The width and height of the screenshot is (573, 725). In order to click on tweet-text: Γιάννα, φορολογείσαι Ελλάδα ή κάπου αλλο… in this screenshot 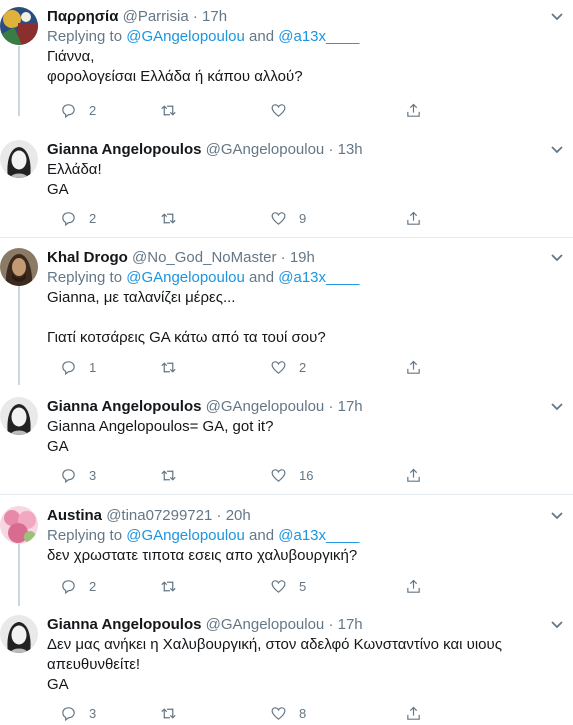, I will do `click(175, 66)`.